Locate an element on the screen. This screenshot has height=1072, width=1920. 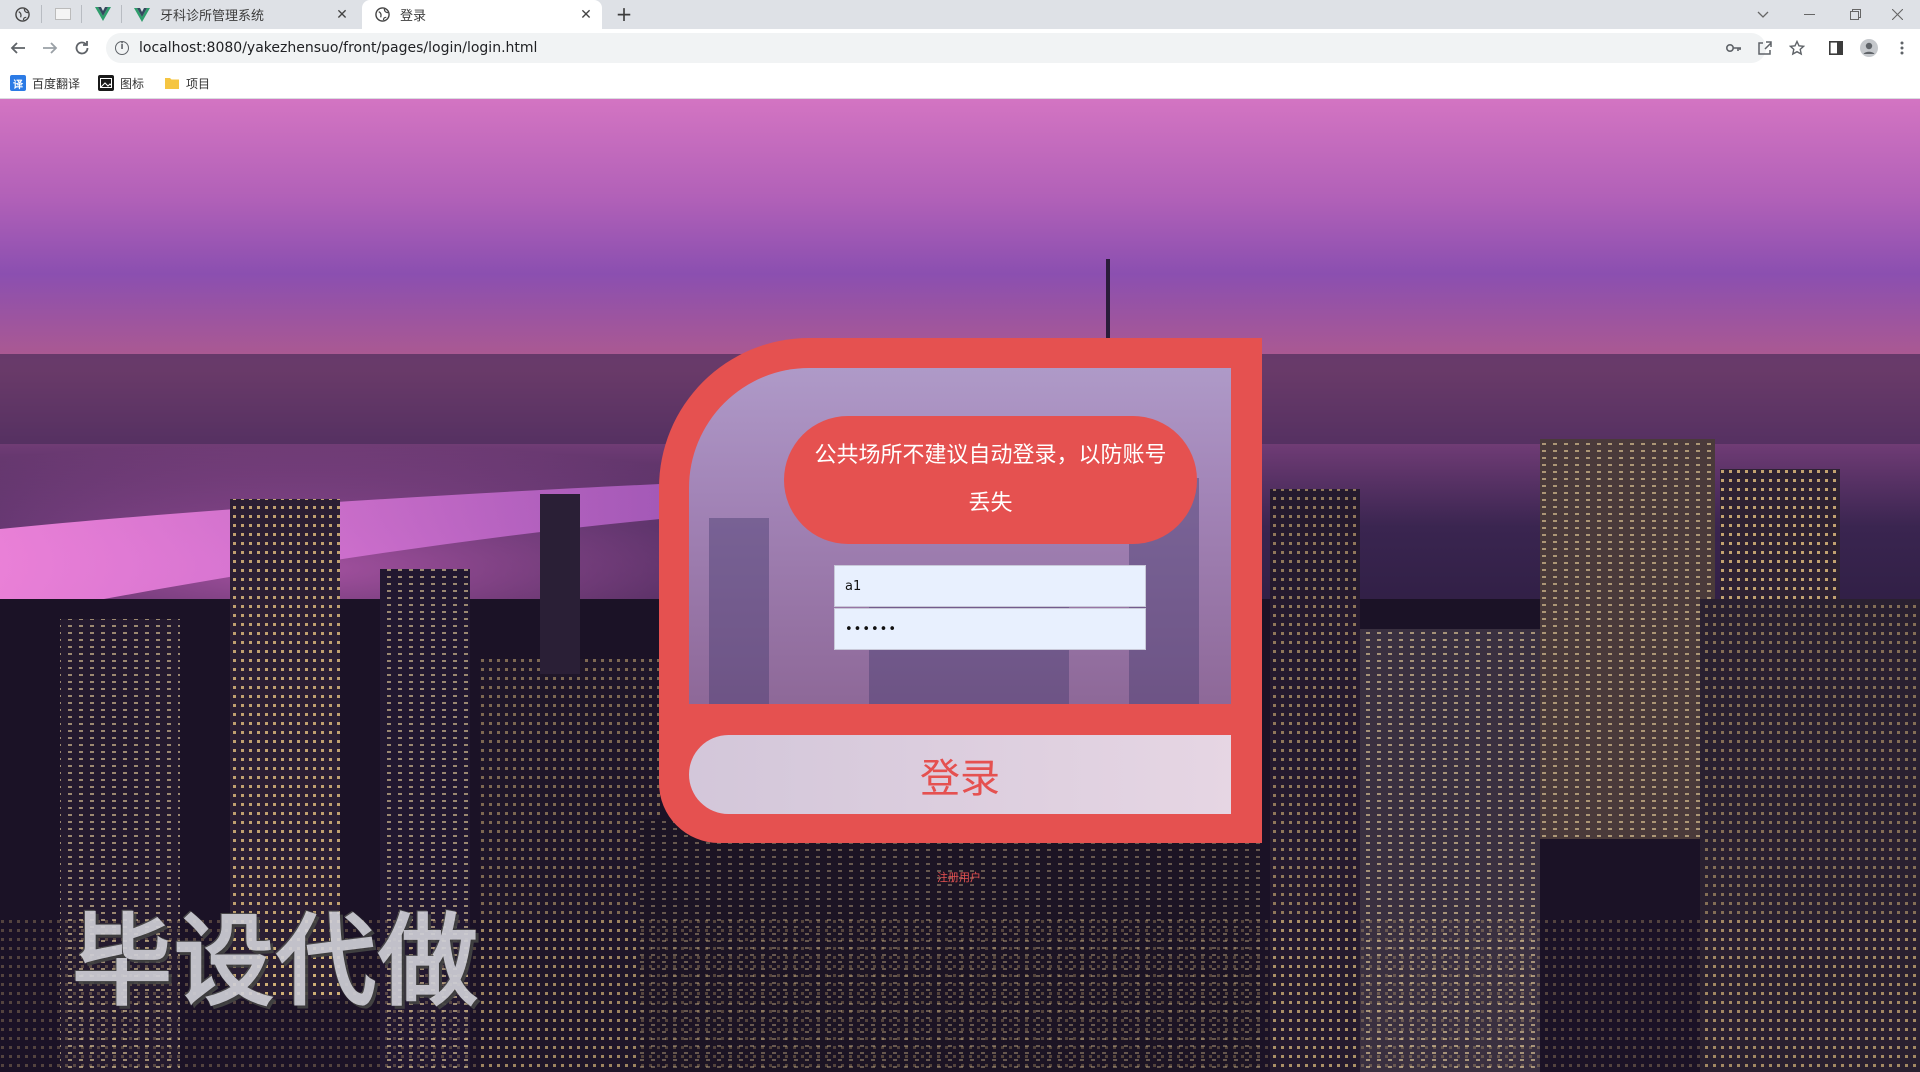
tab-dental-clinic: 牙科诊所管理系统 ✕ is located at coordinates (240, 14).